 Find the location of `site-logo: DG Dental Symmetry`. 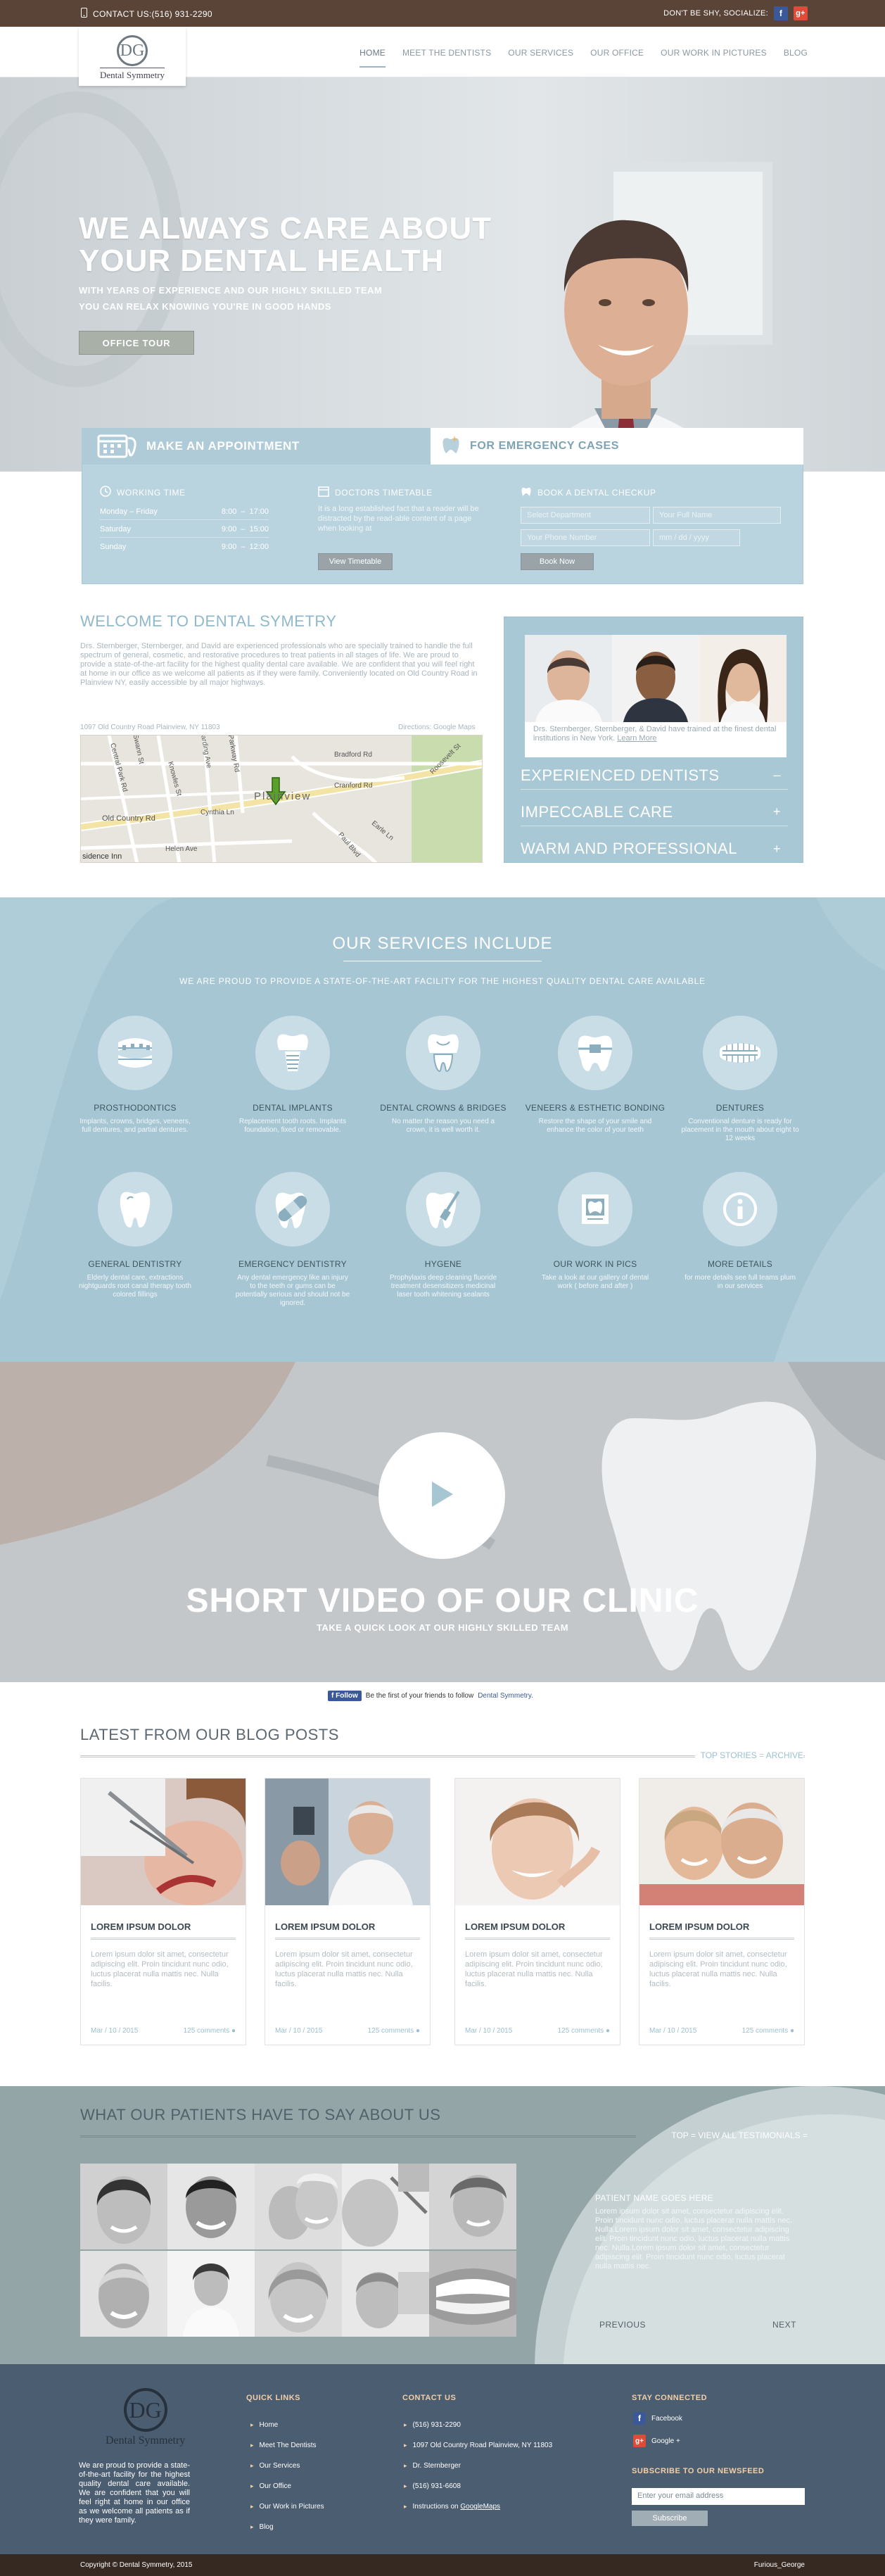

site-logo: DG Dental Symmetry is located at coordinates (133, 56).